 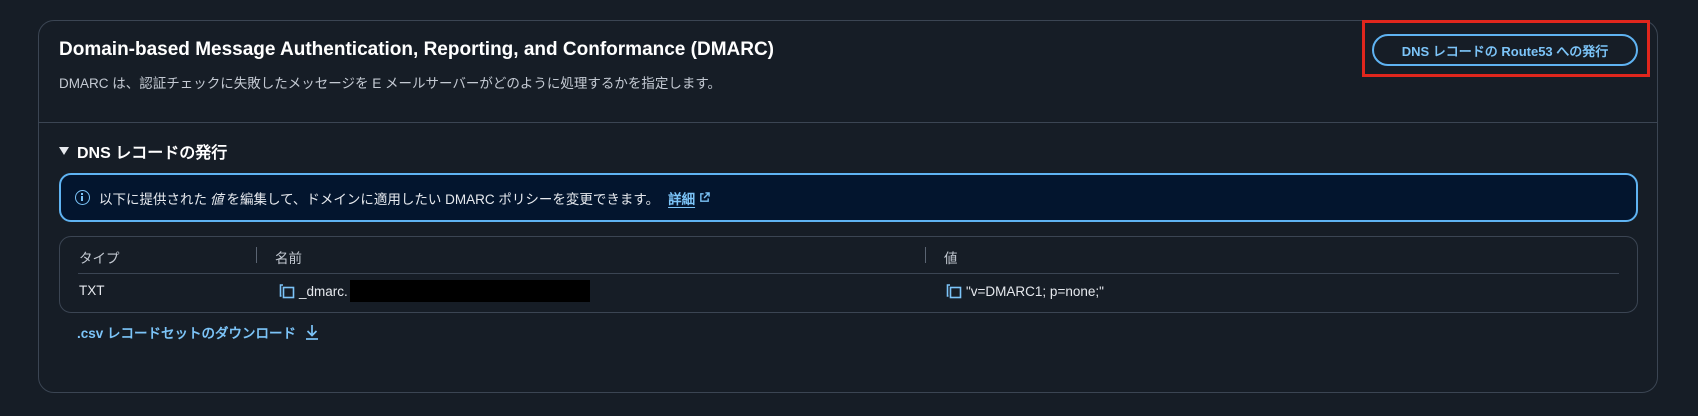 What do you see at coordinates (1035, 291) in the screenshot?
I see `record-value: "v=DMARC1; p=none;"` at bounding box center [1035, 291].